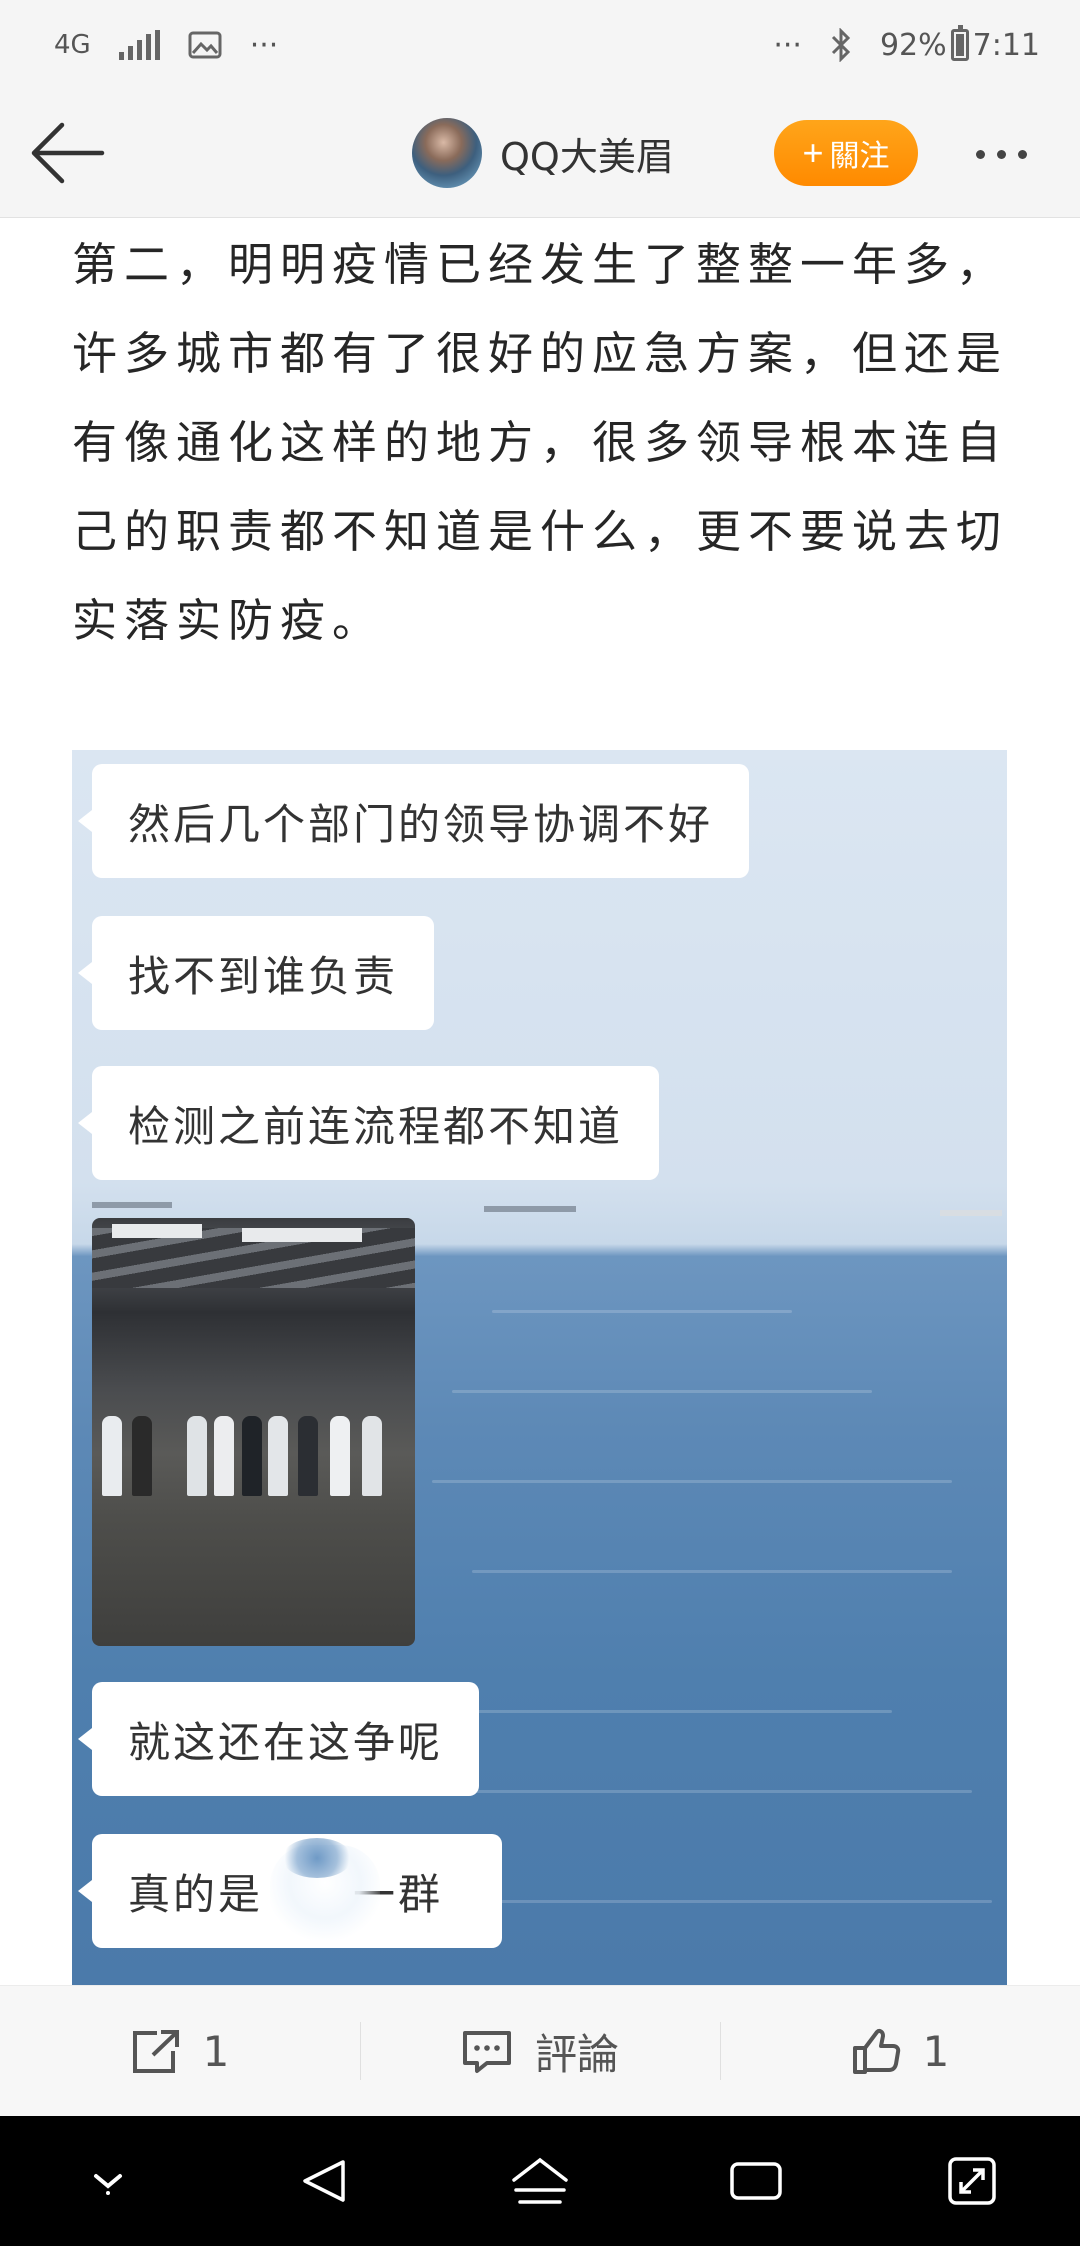  I want to click on chat-bubble: 就这还在这争呢, so click(278, 1739).